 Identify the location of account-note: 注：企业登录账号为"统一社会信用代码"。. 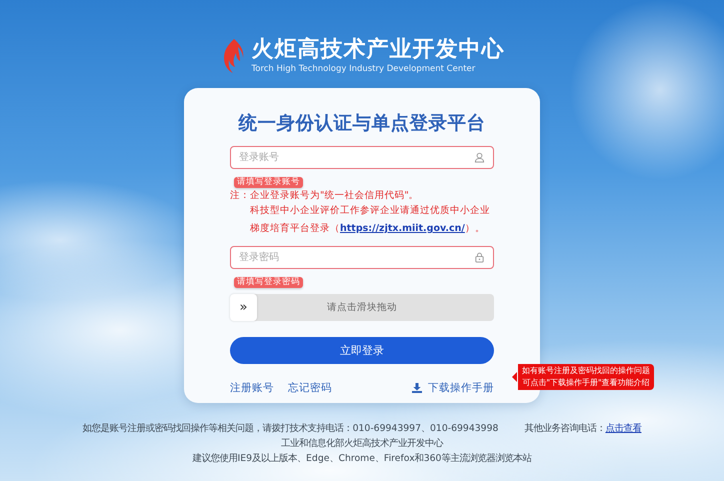
(325, 195).